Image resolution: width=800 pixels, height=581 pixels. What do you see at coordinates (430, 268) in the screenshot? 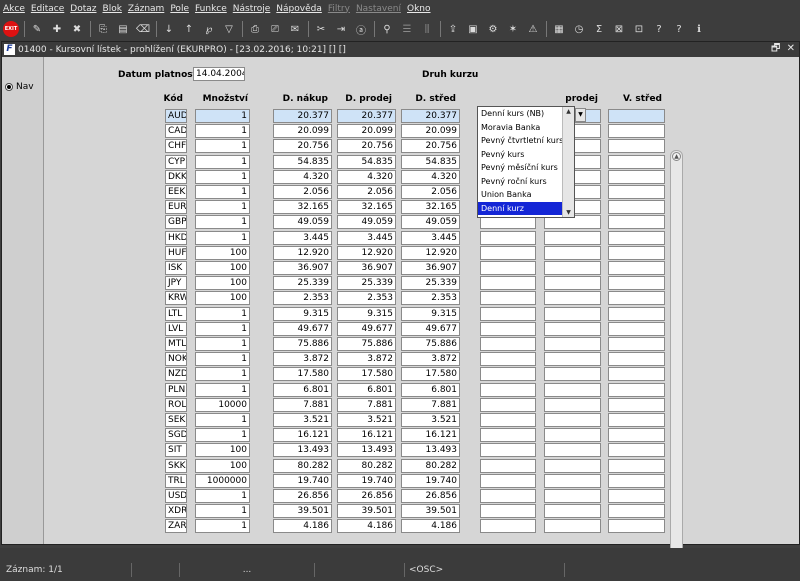
I see `cell-stred: 36.907` at bounding box center [430, 268].